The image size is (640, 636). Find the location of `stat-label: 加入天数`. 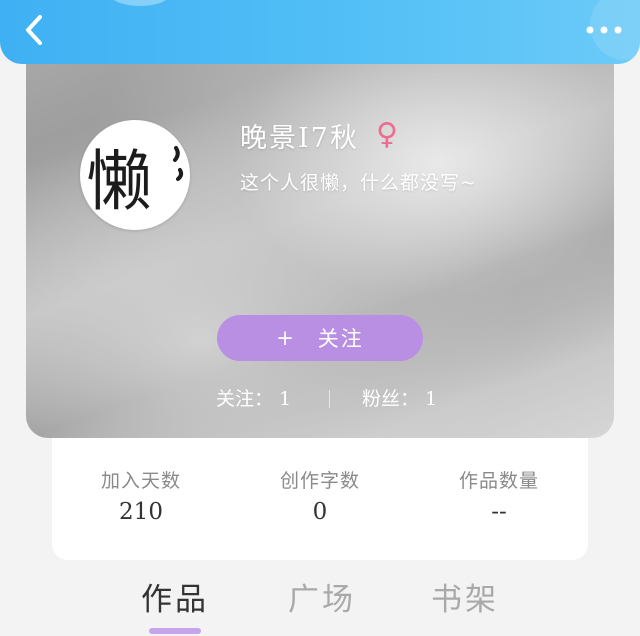

stat-label: 加入天数 is located at coordinates (140, 481).